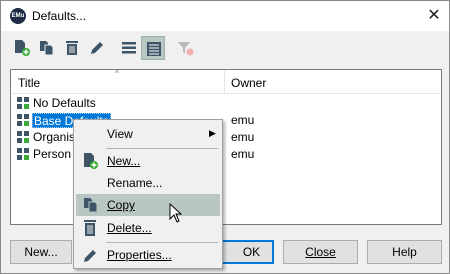 The image size is (450, 274). What do you see at coordinates (18, 16) in the screenshot?
I see `emu-app-icon: EMu` at bounding box center [18, 16].